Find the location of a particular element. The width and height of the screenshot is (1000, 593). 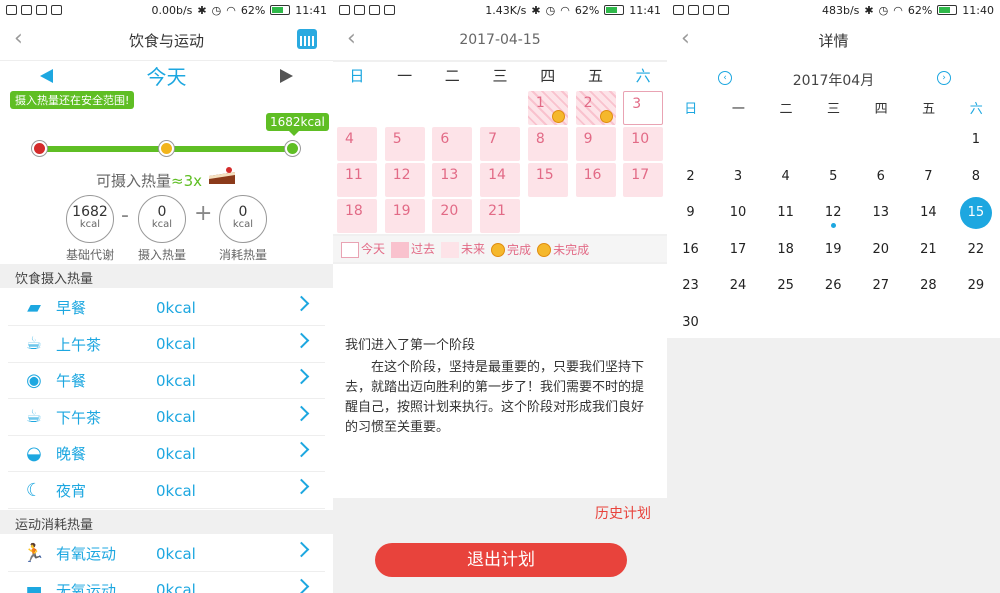

calendar-day-cell: 5 is located at coordinates (404, 144).